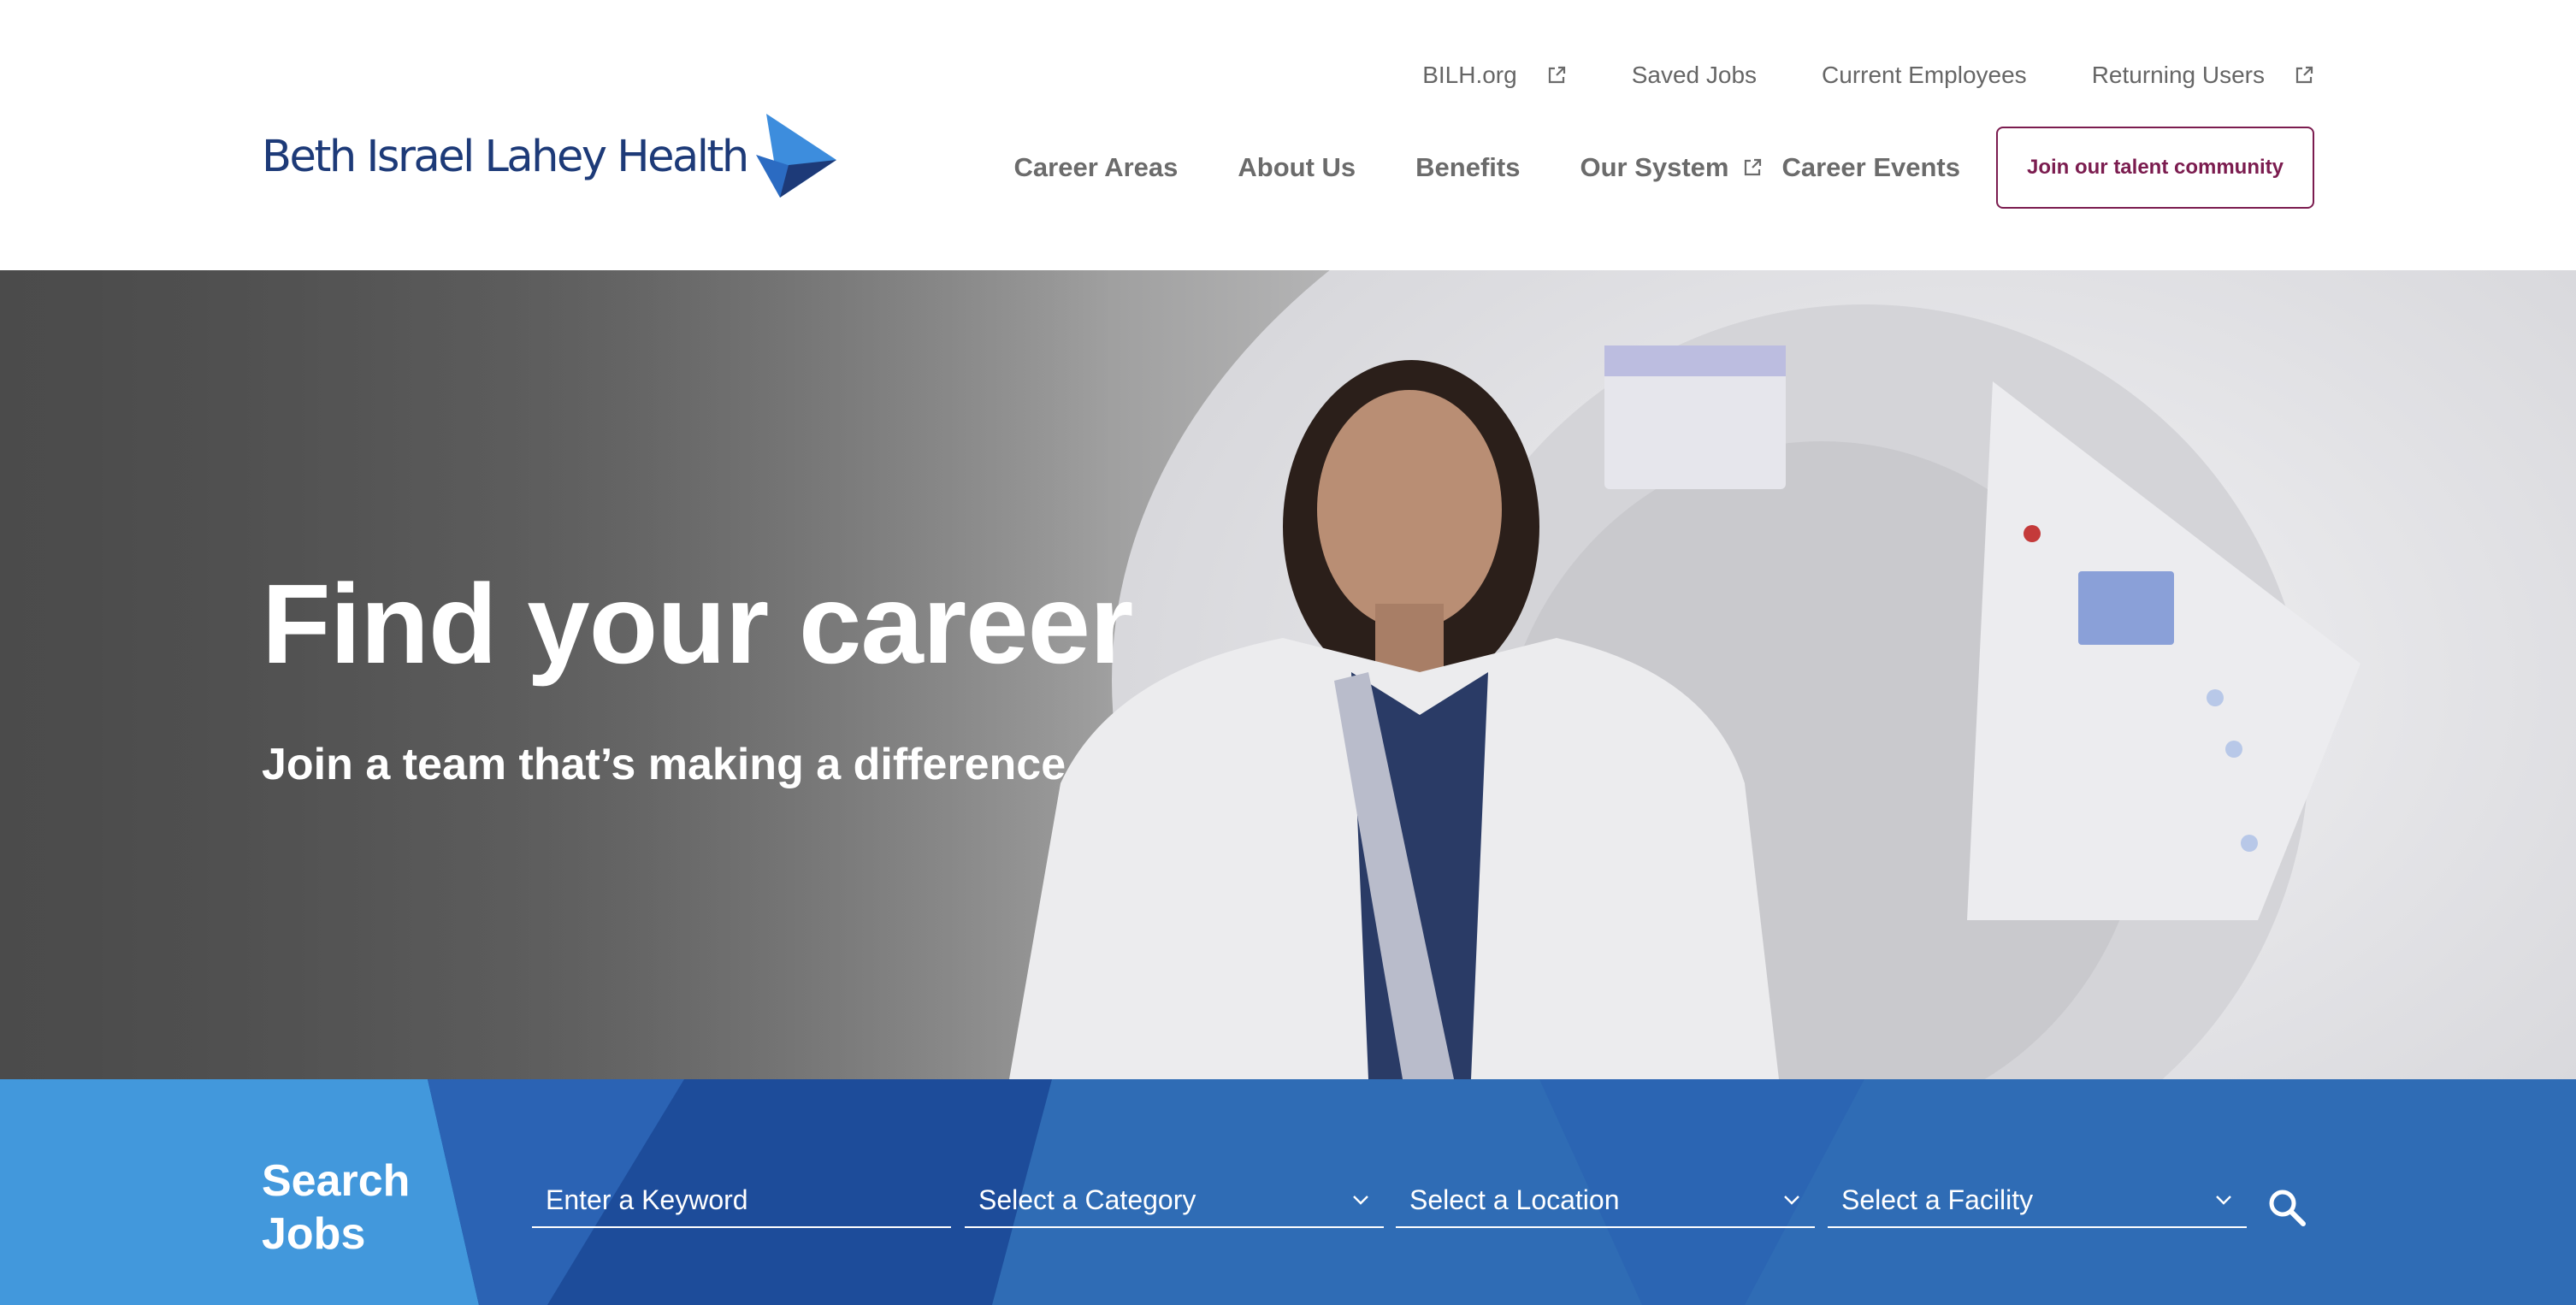  Describe the element at coordinates (1297, 167) in the screenshot. I see `nav-about-us: About Us` at that location.